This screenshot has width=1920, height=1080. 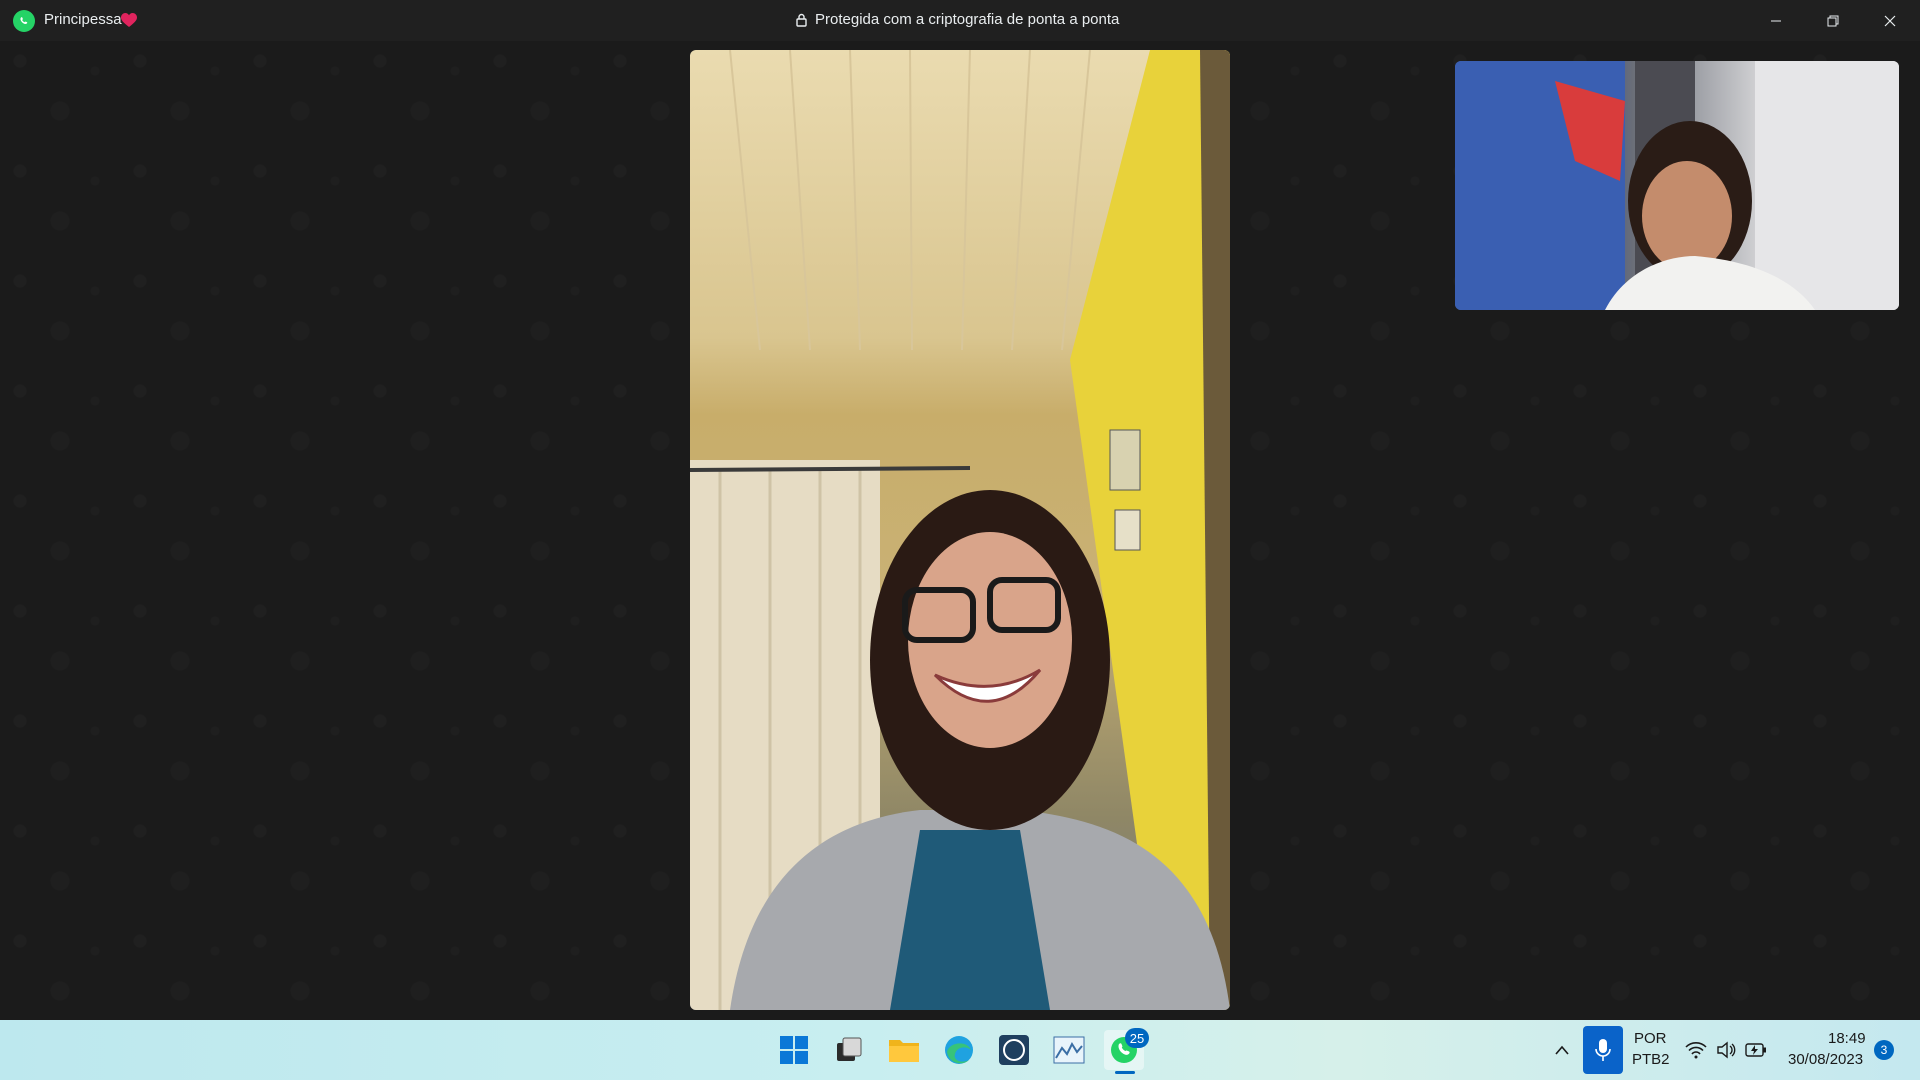 I want to click on start-button, so click(x=794, y=1050).